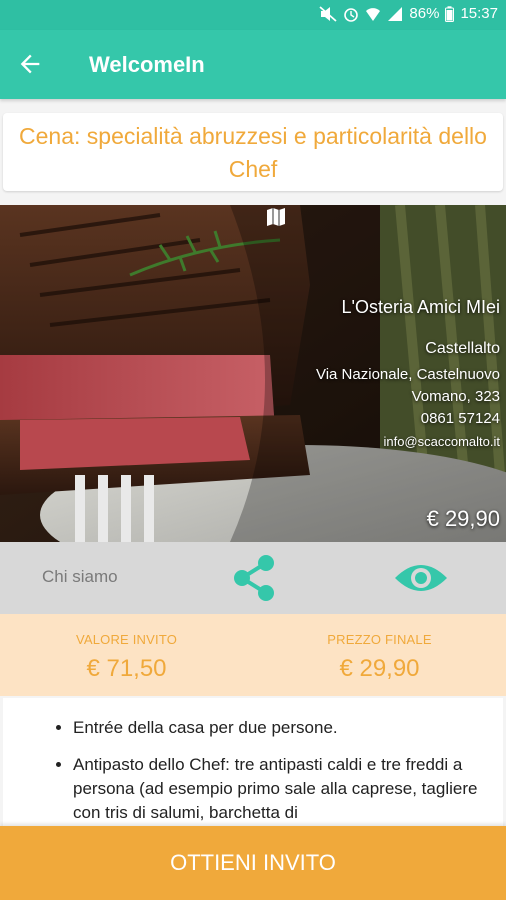 Image resolution: width=506 pixels, height=900 pixels. Describe the element at coordinates (379, 639) in the screenshot. I see `final-label: PREZZO FINALE` at that location.